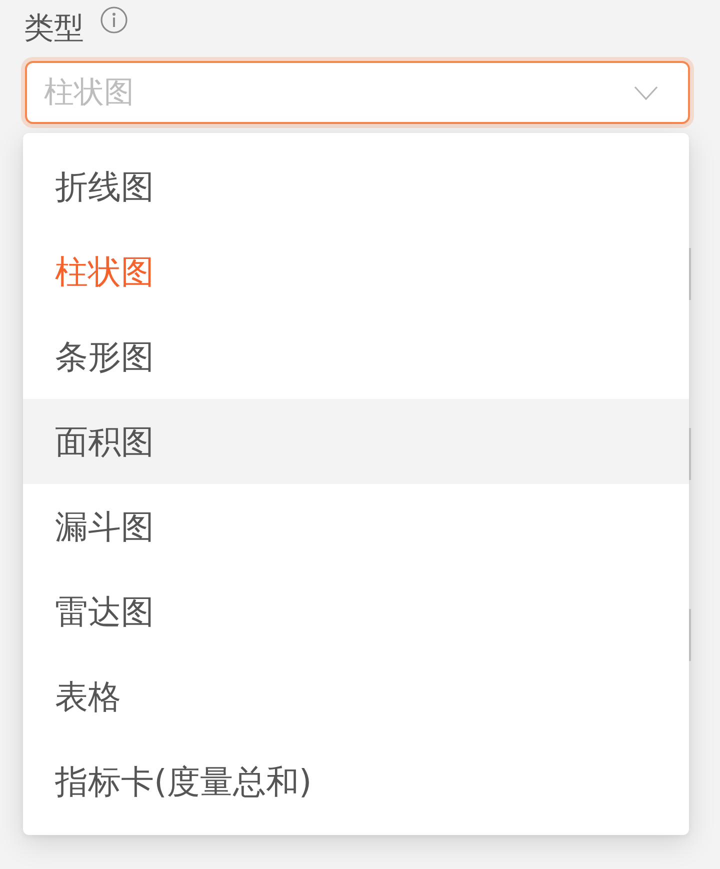 This screenshot has height=869, width=720. I want to click on menu-option: 指标卡(度量总和), so click(356, 781).